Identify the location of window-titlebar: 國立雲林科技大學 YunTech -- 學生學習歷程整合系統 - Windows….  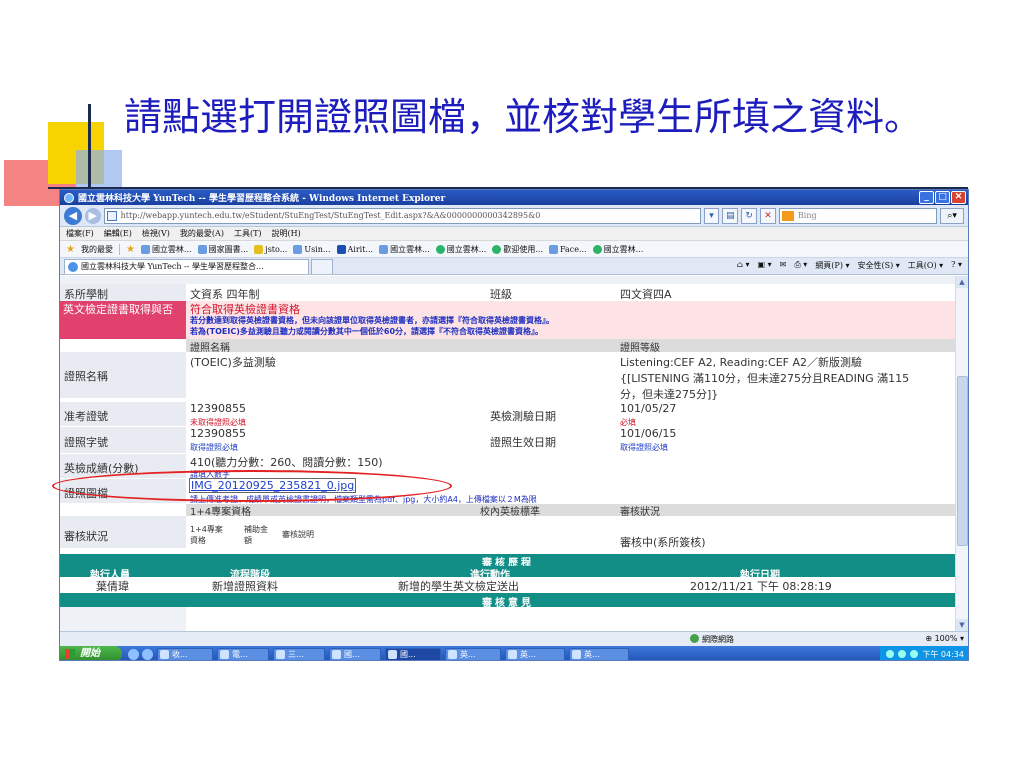
(514, 197).